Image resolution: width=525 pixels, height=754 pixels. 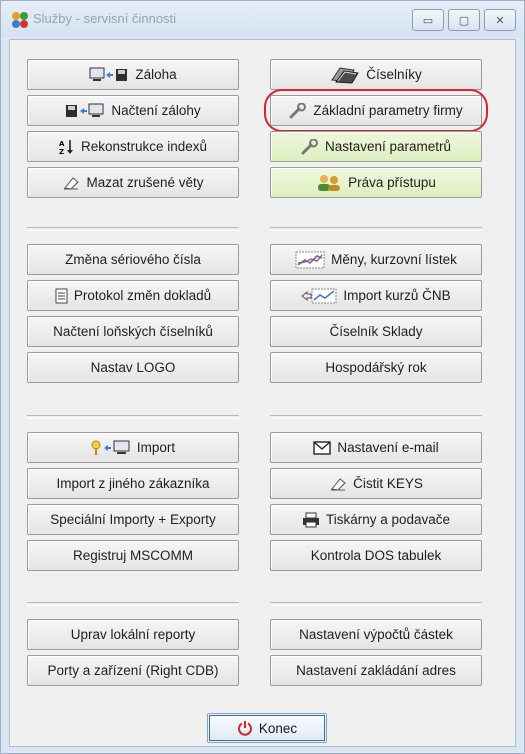 I want to click on nastaveni-zakladani-adres-label: Nastavení zakládání adres, so click(x=376, y=670).